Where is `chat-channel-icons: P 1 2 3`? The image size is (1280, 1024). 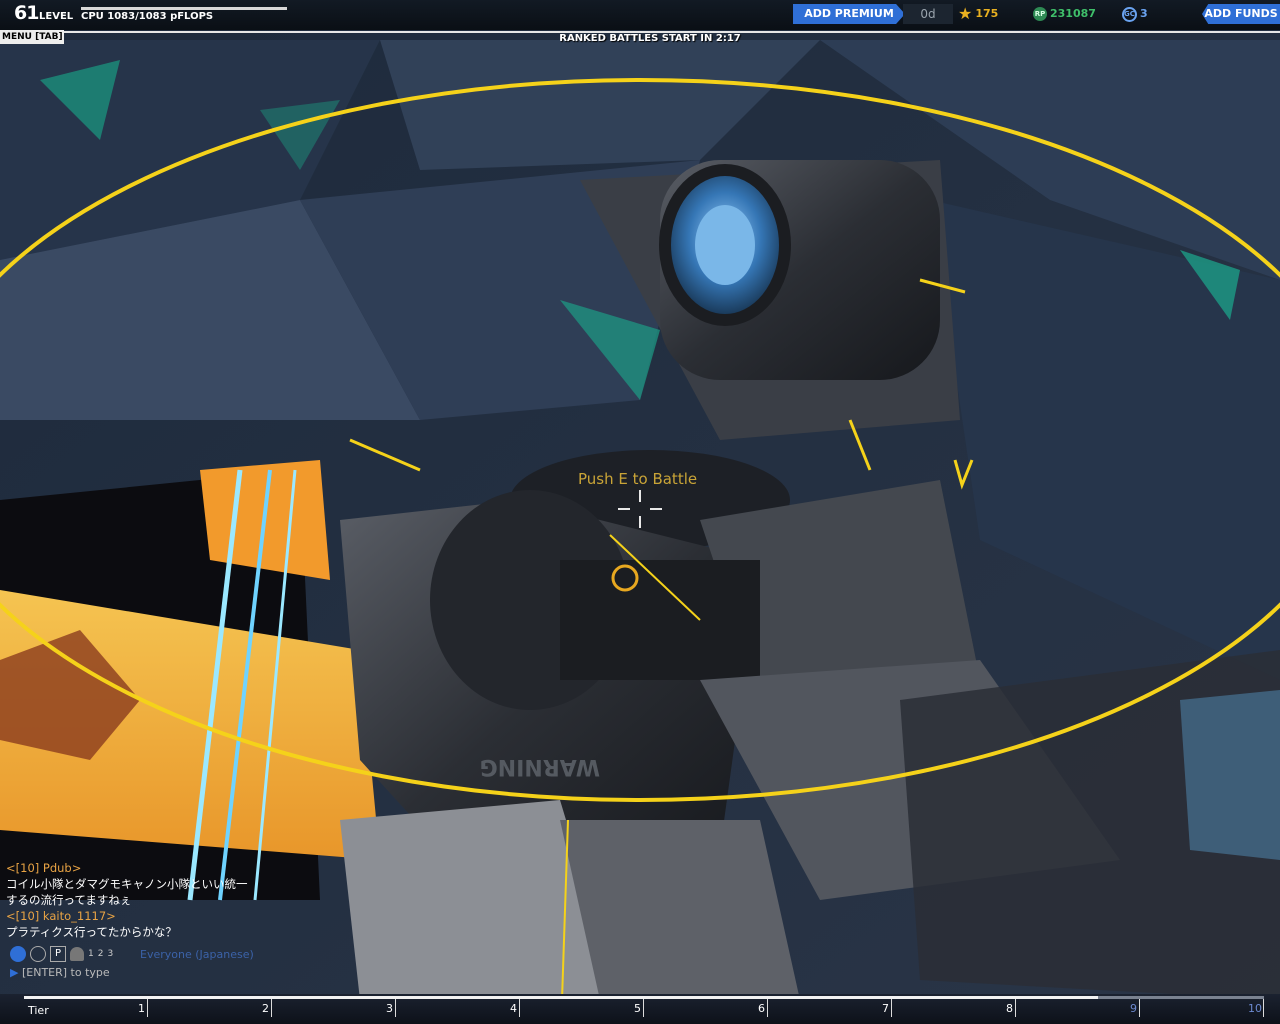 chat-channel-icons: P 1 2 3 is located at coordinates (61, 954).